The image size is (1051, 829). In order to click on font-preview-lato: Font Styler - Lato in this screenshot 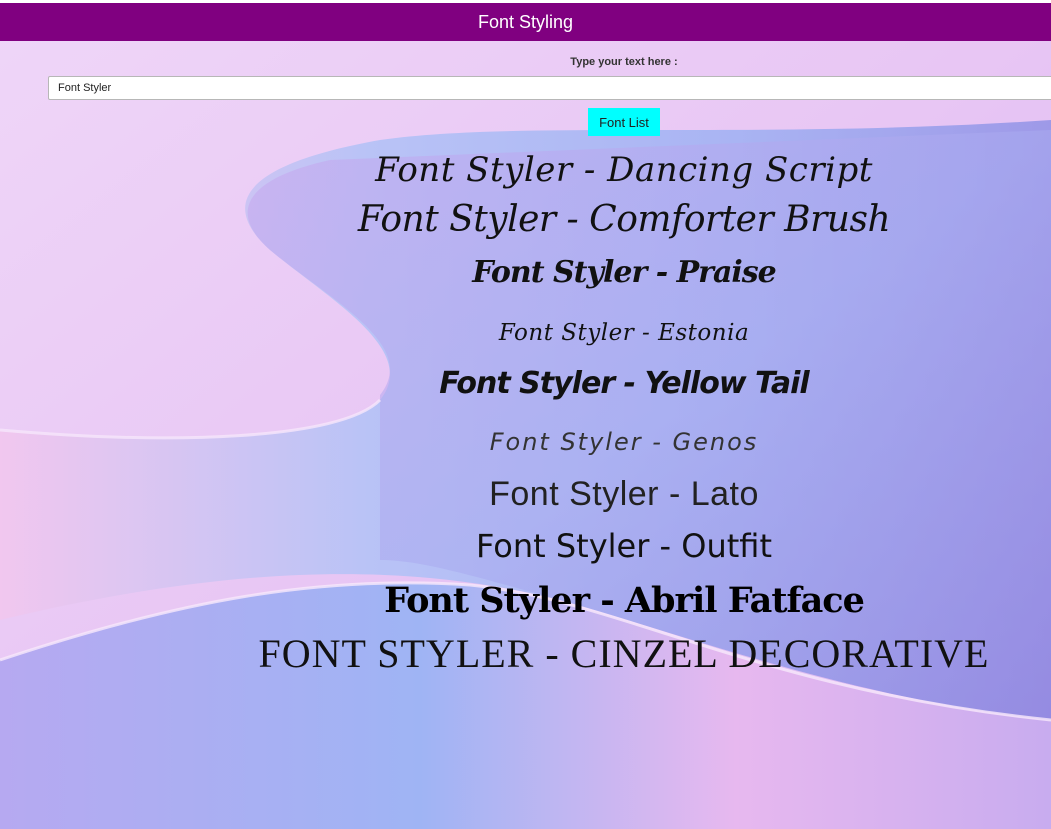, I will do `click(624, 494)`.